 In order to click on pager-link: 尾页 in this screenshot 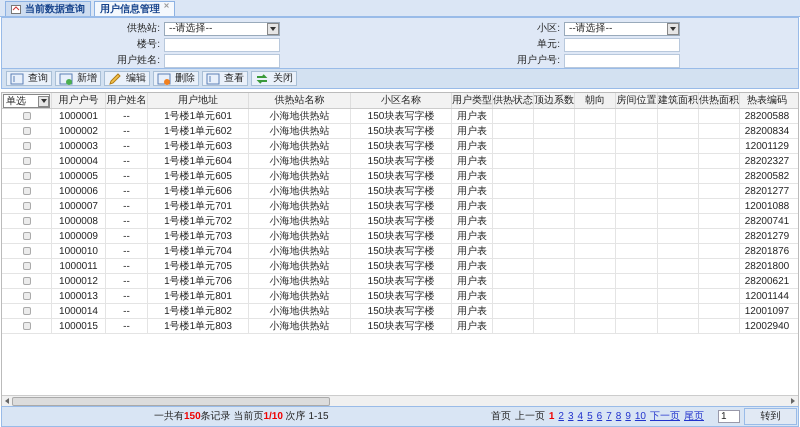, I will do `click(694, 416)`.